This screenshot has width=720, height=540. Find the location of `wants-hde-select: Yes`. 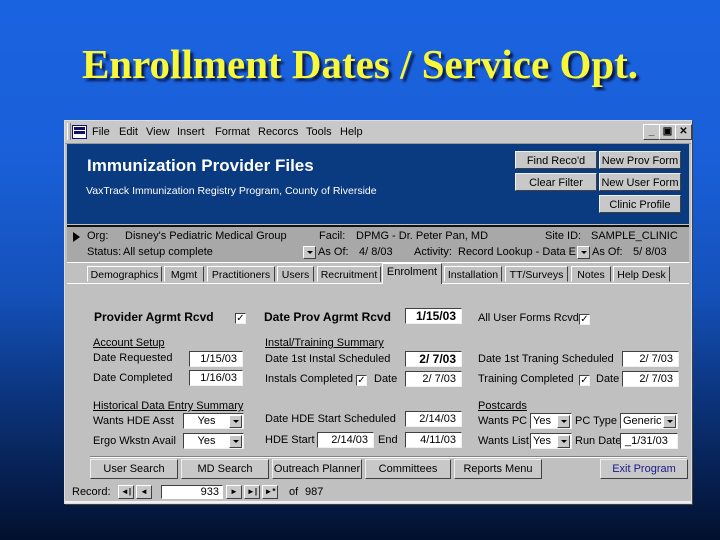

wants-hde-select: Yes is located at coordinates (213, 421).